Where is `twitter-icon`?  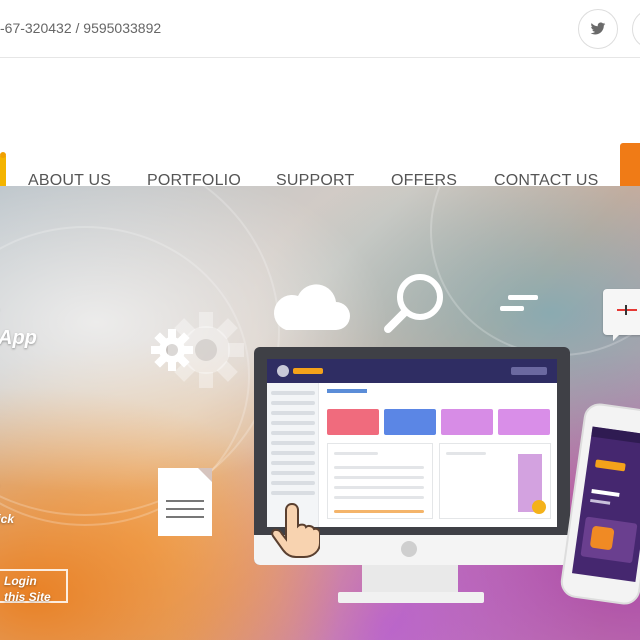 twitter-icon is located at coordinates (598, 29).